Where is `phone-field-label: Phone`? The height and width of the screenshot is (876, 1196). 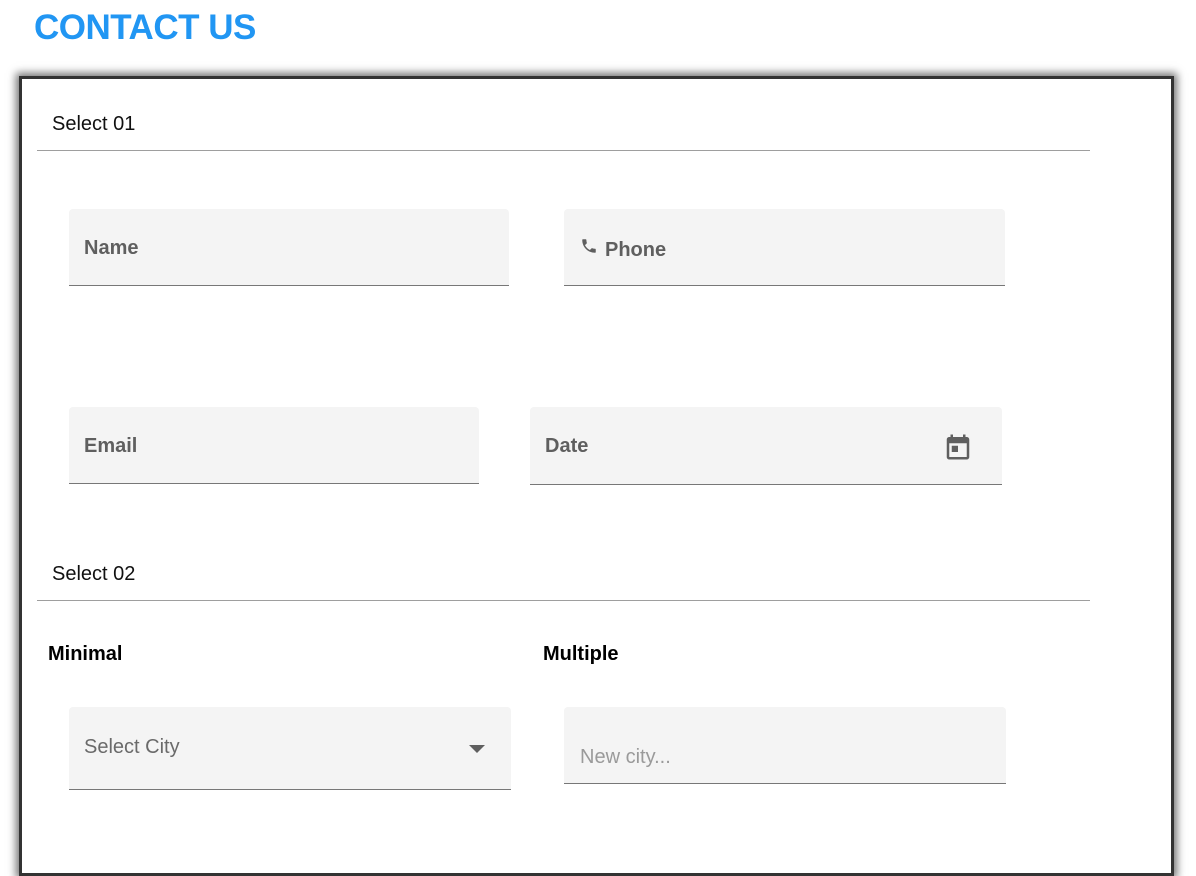 phone-field-label: Phone is located at coordinates (636, 250).